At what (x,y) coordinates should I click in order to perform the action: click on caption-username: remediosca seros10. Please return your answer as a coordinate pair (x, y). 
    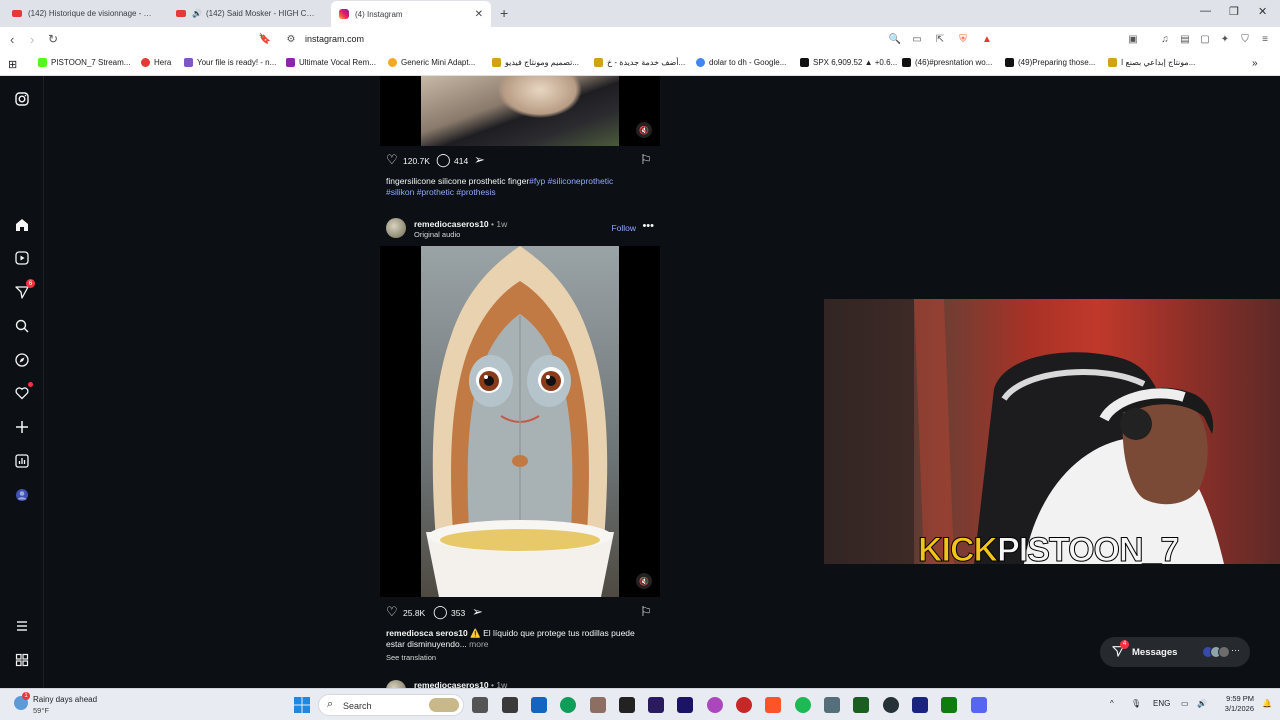
    Looking at the image, I should click on (427, 633).